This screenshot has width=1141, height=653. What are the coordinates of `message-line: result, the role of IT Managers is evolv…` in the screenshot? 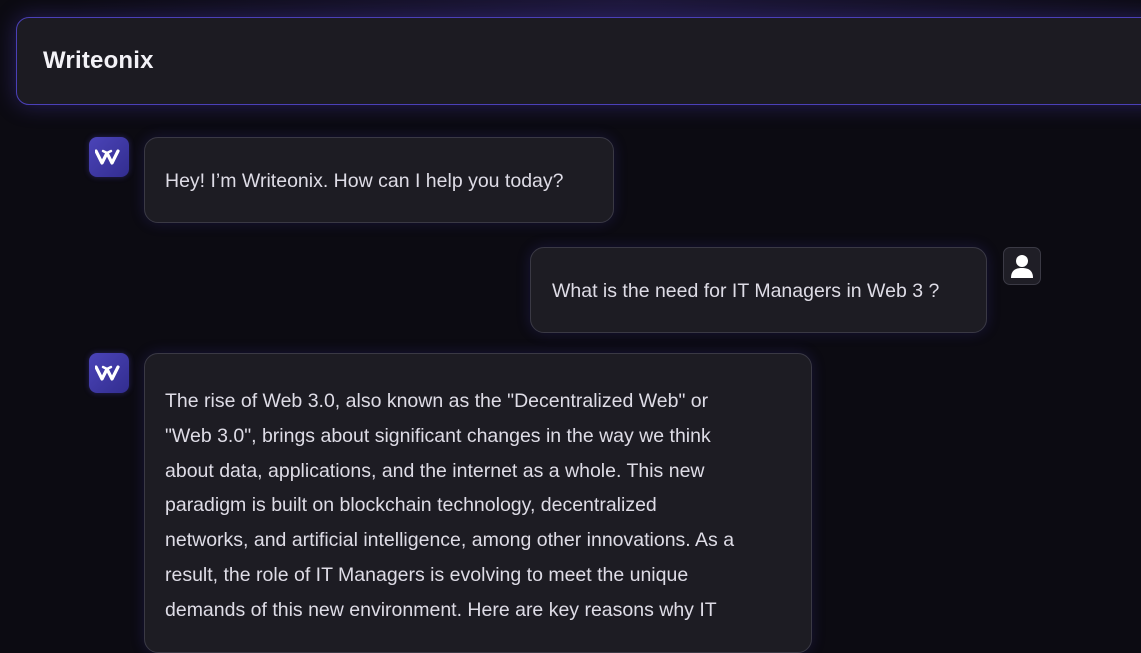 It's located at (427, 574).